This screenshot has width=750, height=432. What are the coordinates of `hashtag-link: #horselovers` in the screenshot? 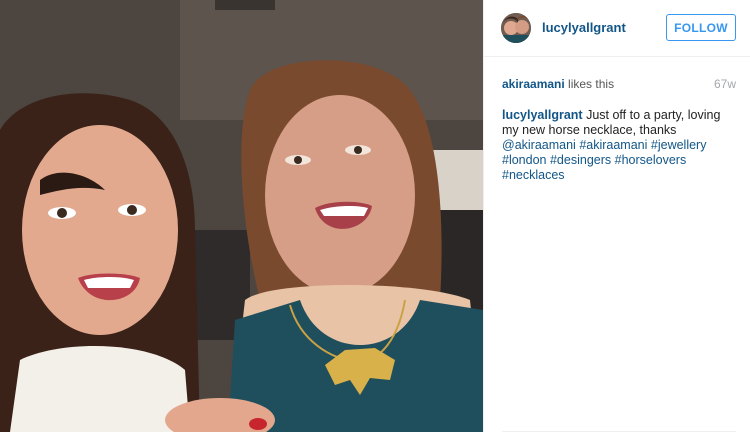 It's located at (651, 160).